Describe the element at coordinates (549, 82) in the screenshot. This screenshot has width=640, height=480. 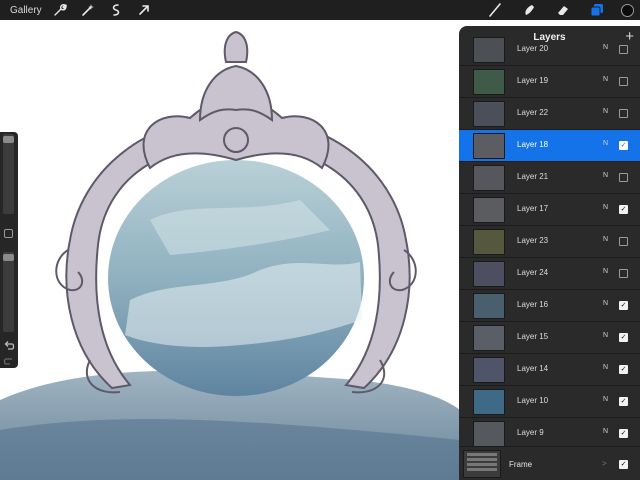
I see `layer-row: Layer 19 N` at that location.